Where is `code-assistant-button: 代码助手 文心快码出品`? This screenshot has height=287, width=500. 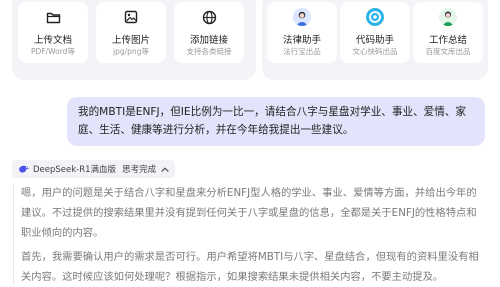
code-assistant-button: 代码助手 文心快码出品 is located at coordinates (375, 32).